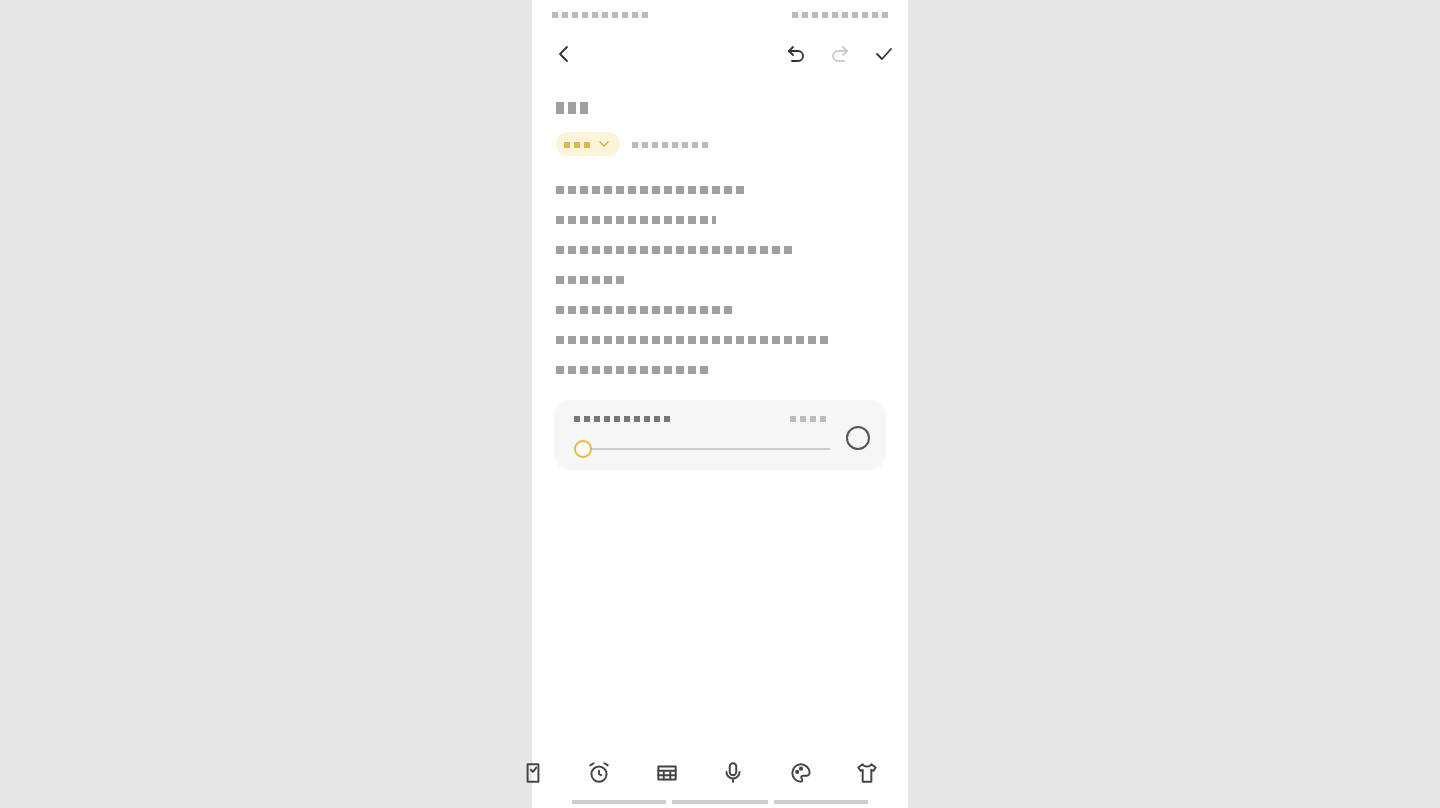 The width and height of the screenshot is (1440, 808). I want to click on caret-icon, so click(604, 144).